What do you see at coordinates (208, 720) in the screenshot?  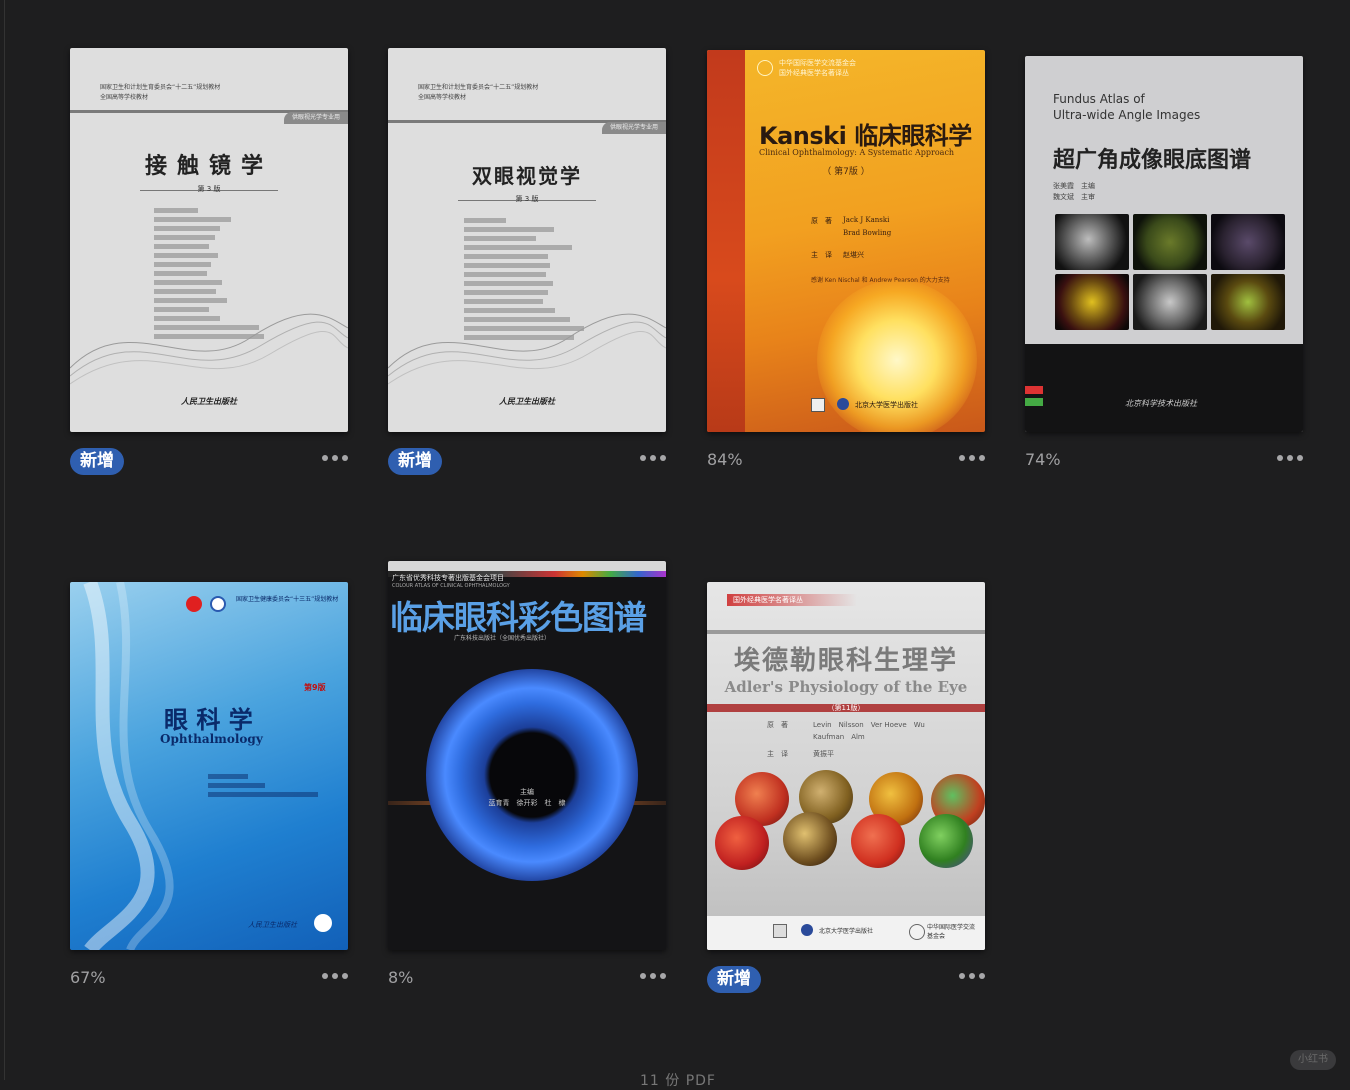 I see `cover-title: 眼 科 学` at bounding box center [208, 720].